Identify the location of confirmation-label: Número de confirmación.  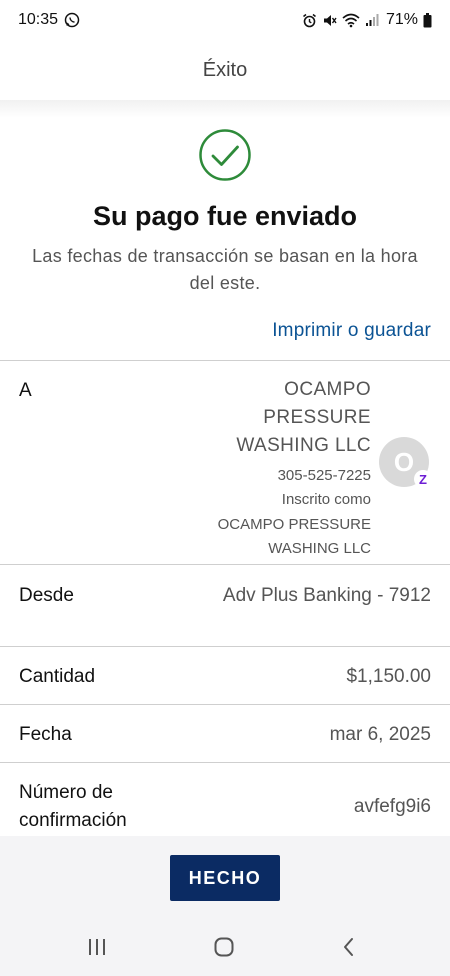
(73, 806).